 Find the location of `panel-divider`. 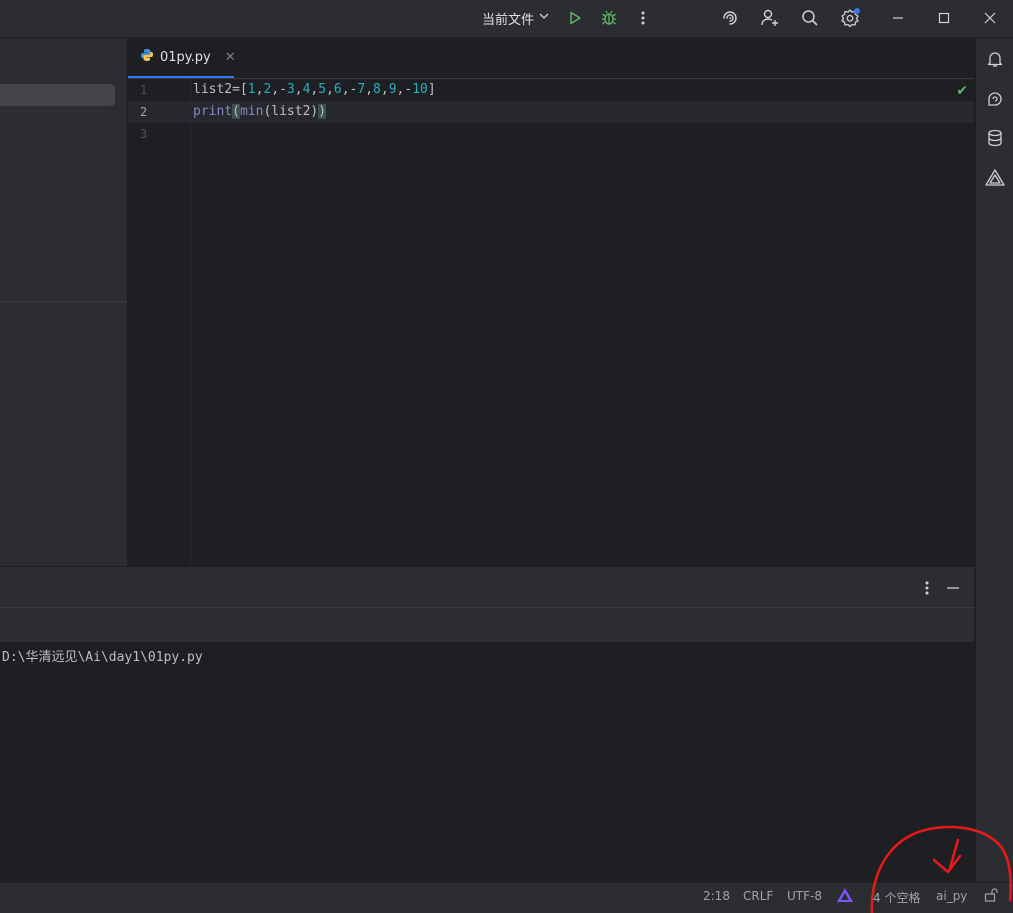

panel-divider is located at coordinates (63, 301).